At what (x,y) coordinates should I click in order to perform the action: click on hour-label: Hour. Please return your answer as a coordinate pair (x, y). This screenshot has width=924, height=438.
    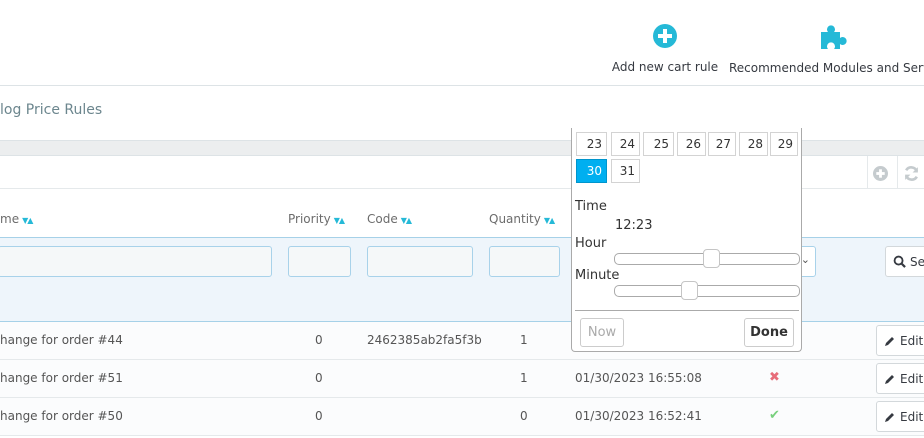
    Looking at the image, I should click on (591, 243).